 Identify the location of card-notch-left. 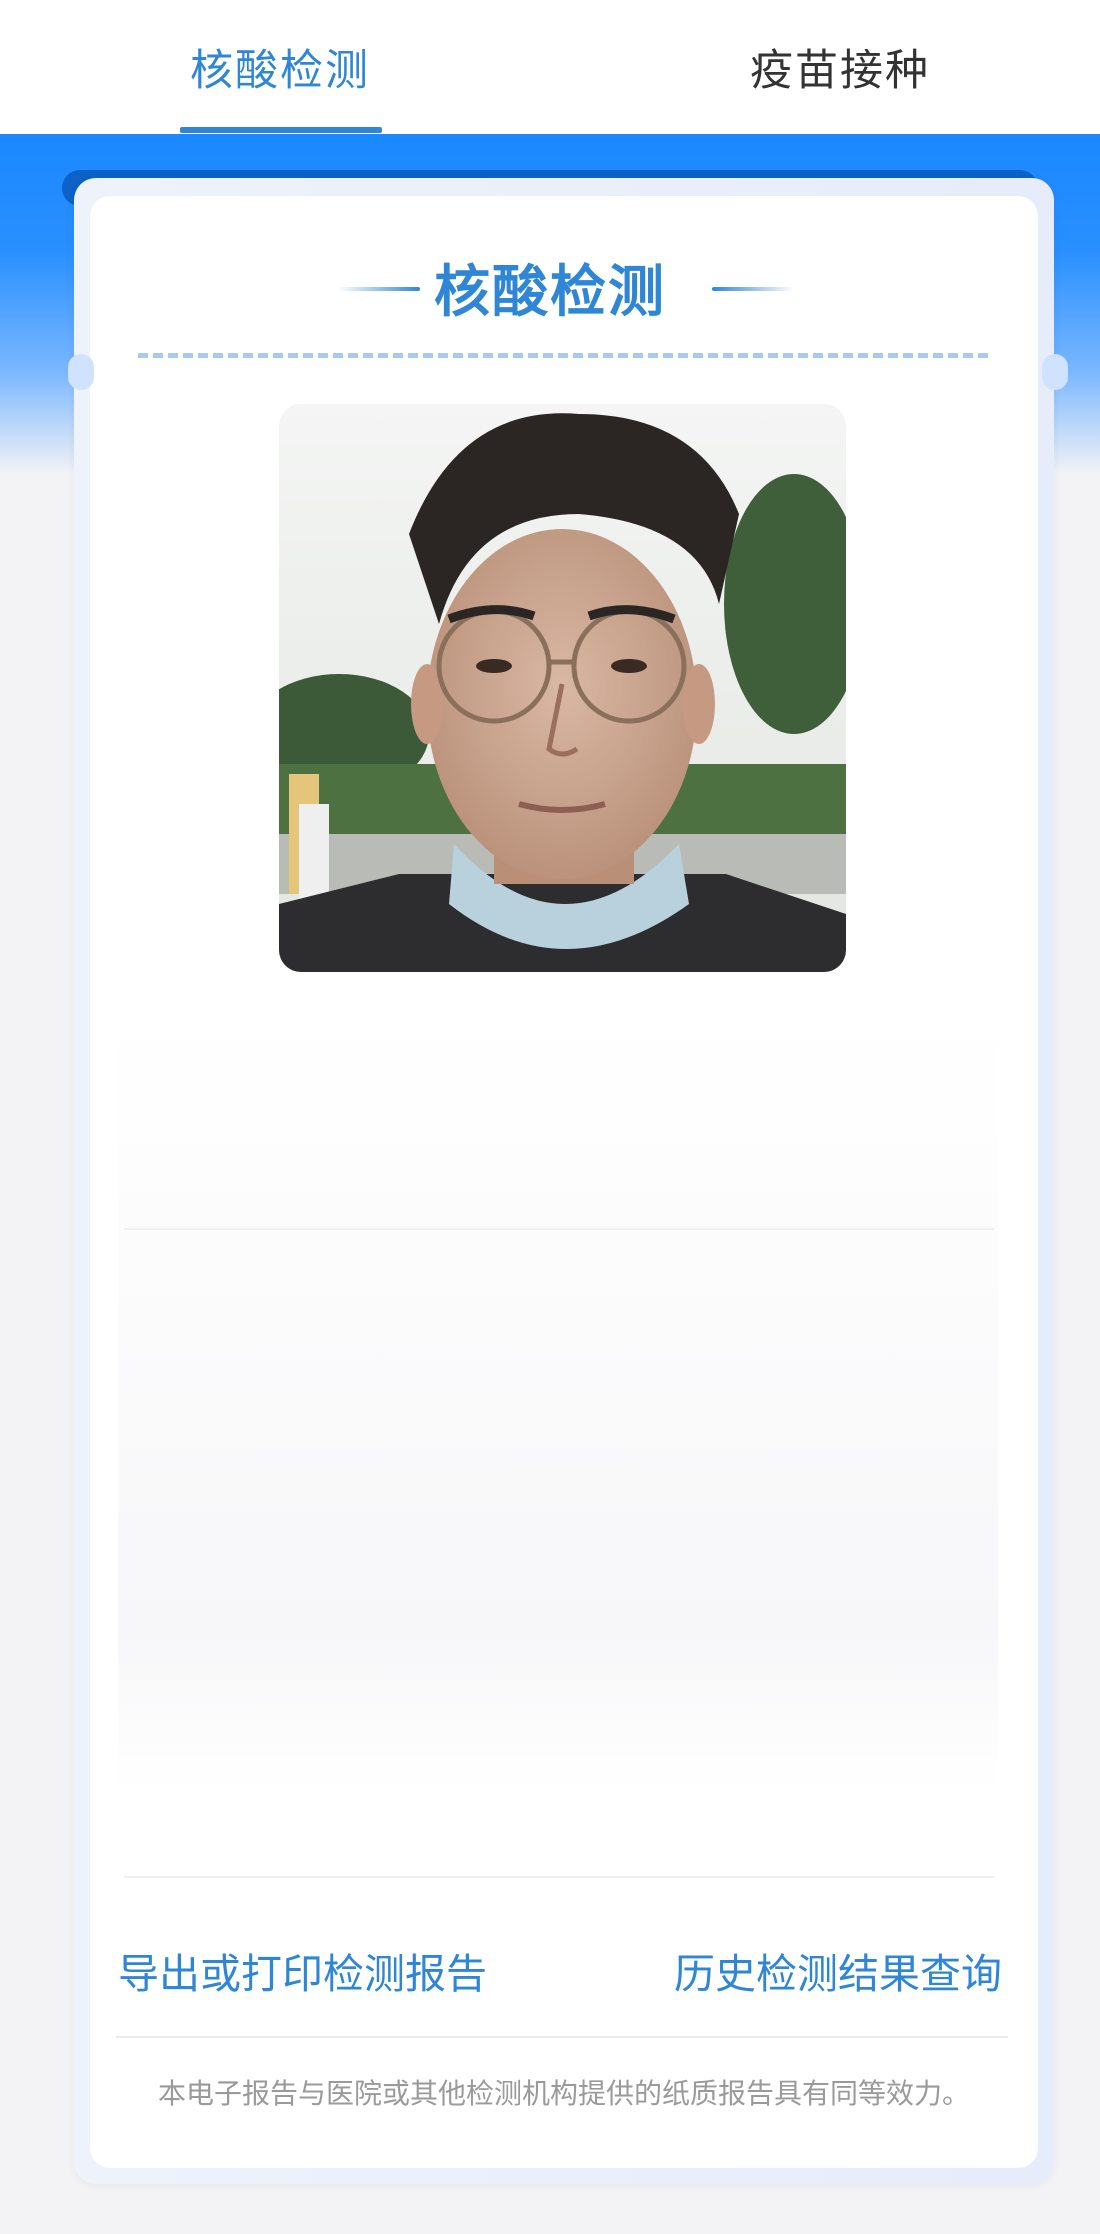
(81, 372).